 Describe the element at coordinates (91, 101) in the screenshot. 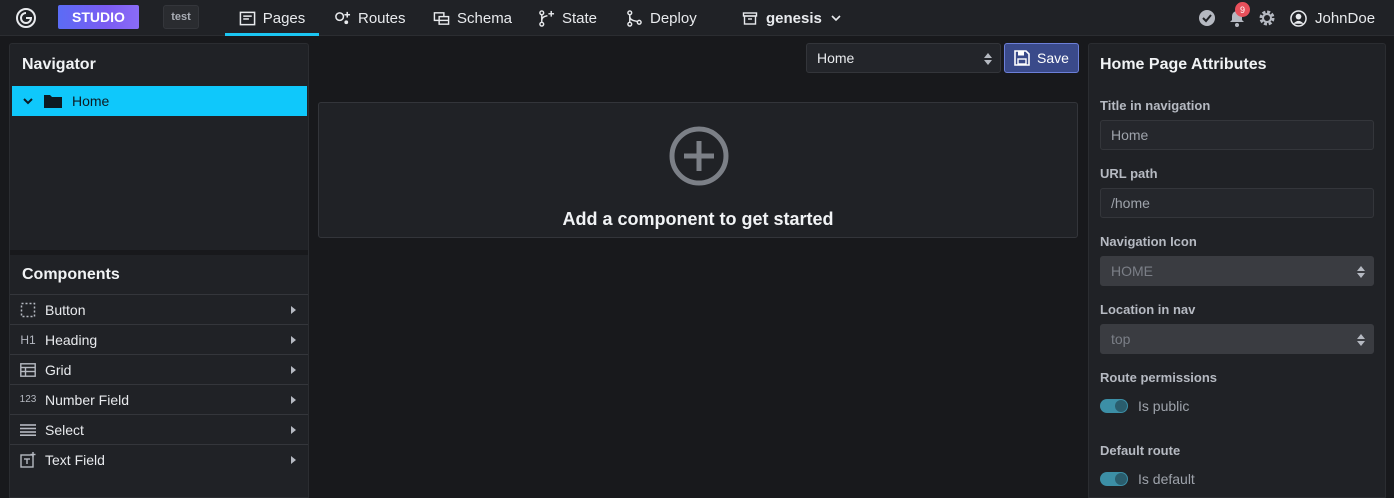

I see `navigator-item-label: Home` at that location.